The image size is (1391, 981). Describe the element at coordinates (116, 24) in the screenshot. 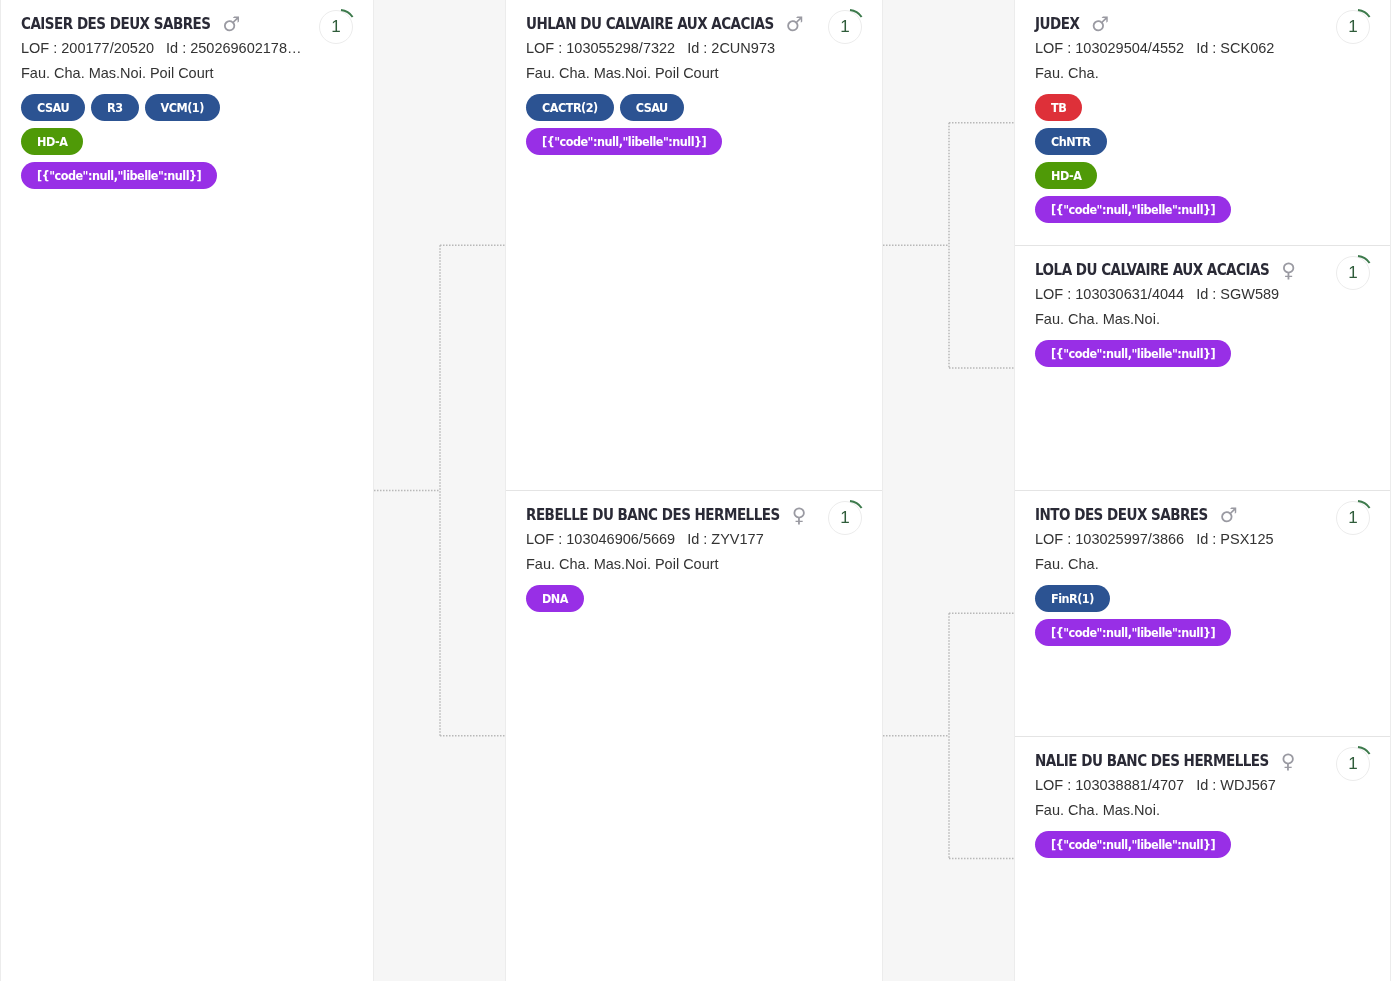

I see `dog-name: CAISER DES DEUX SABRES` at that location.